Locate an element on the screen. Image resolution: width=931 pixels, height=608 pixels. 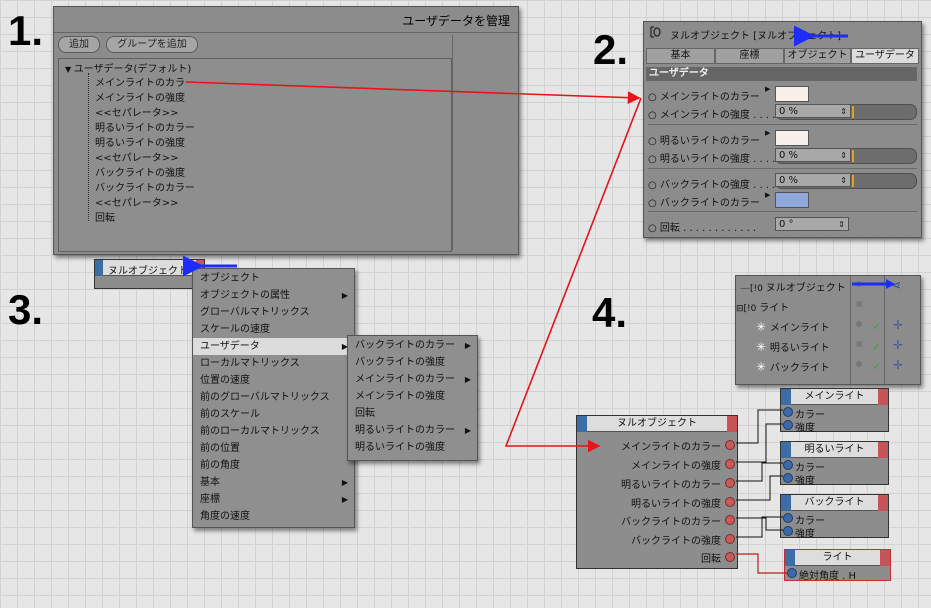
blue-arrow-head is located at coordinates (890, 284).